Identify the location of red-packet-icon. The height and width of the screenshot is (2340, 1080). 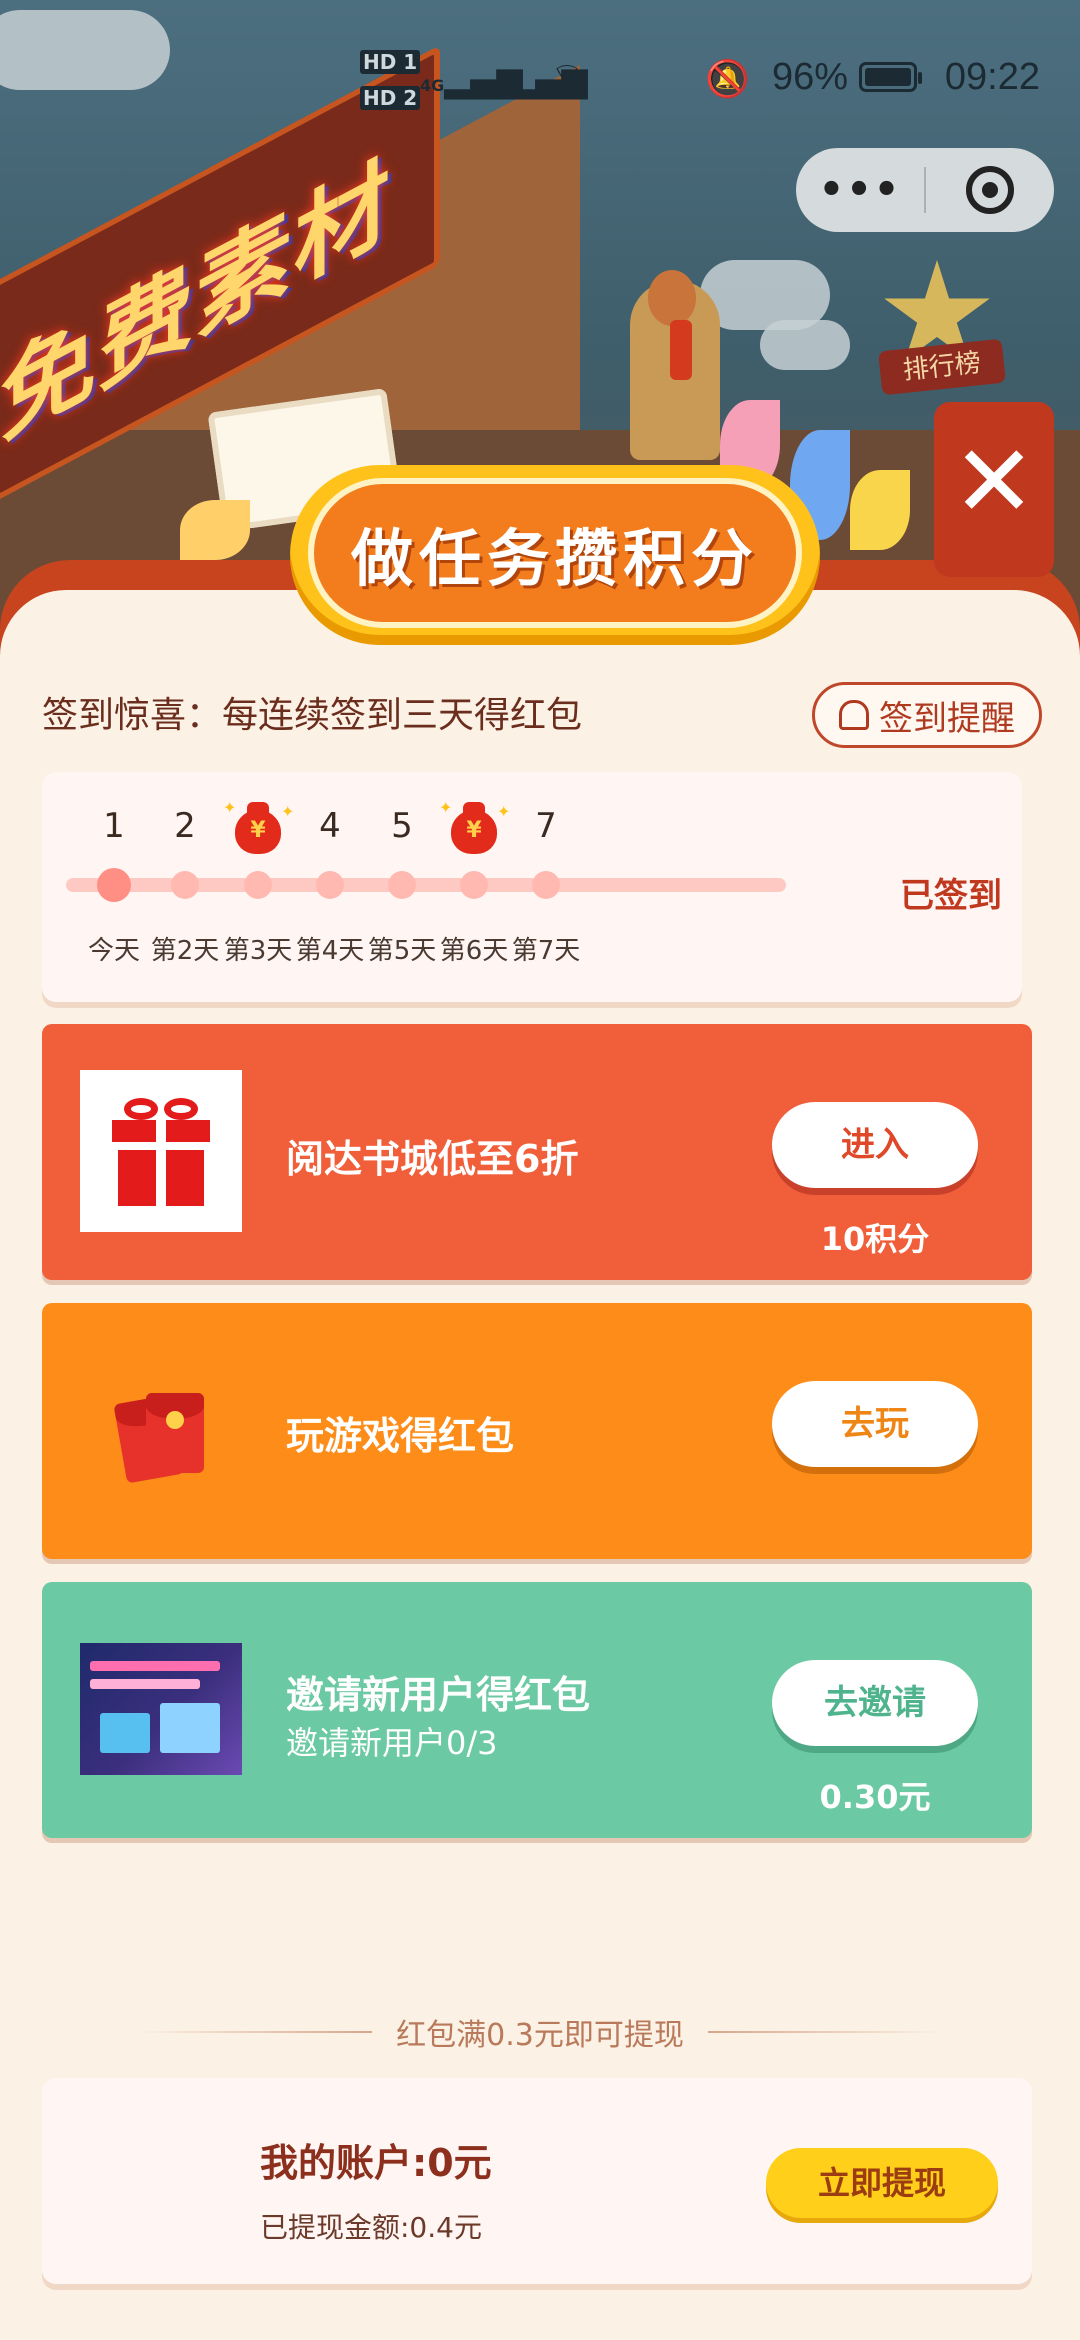
(161, 1430).